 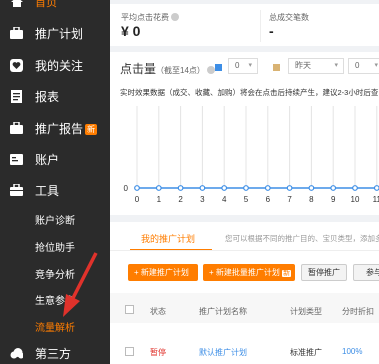 What do you see at coordinates (150, 17) in the screenshot?
I see `stat-label: 平均点击花费` at bounding box center [150, 17].